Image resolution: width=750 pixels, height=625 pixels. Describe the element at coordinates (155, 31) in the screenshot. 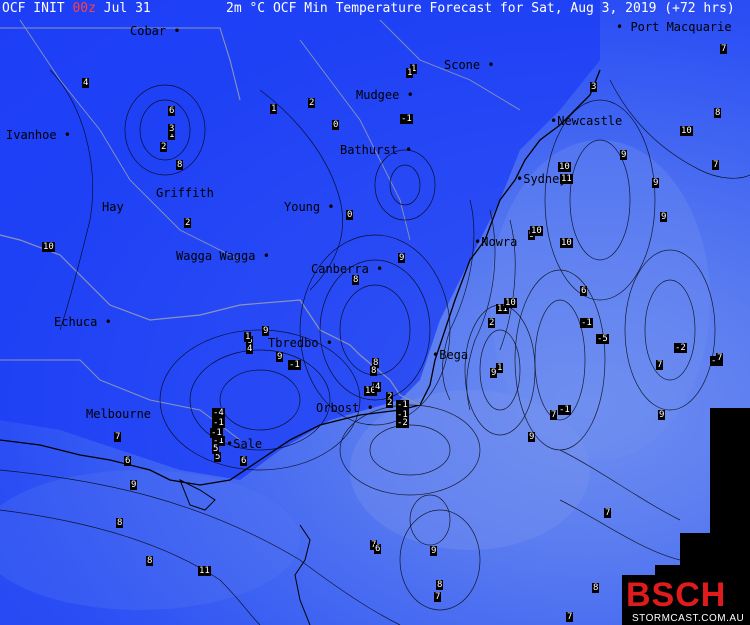

I see `city-cobar: Cobar •` at that location.